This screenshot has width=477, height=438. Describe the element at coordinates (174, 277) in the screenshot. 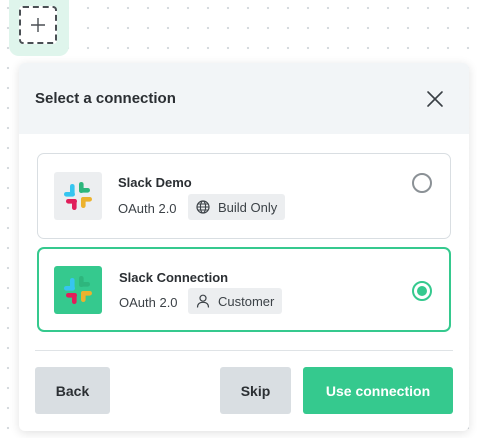

I see `connection-name: Slack Connection` at that location.